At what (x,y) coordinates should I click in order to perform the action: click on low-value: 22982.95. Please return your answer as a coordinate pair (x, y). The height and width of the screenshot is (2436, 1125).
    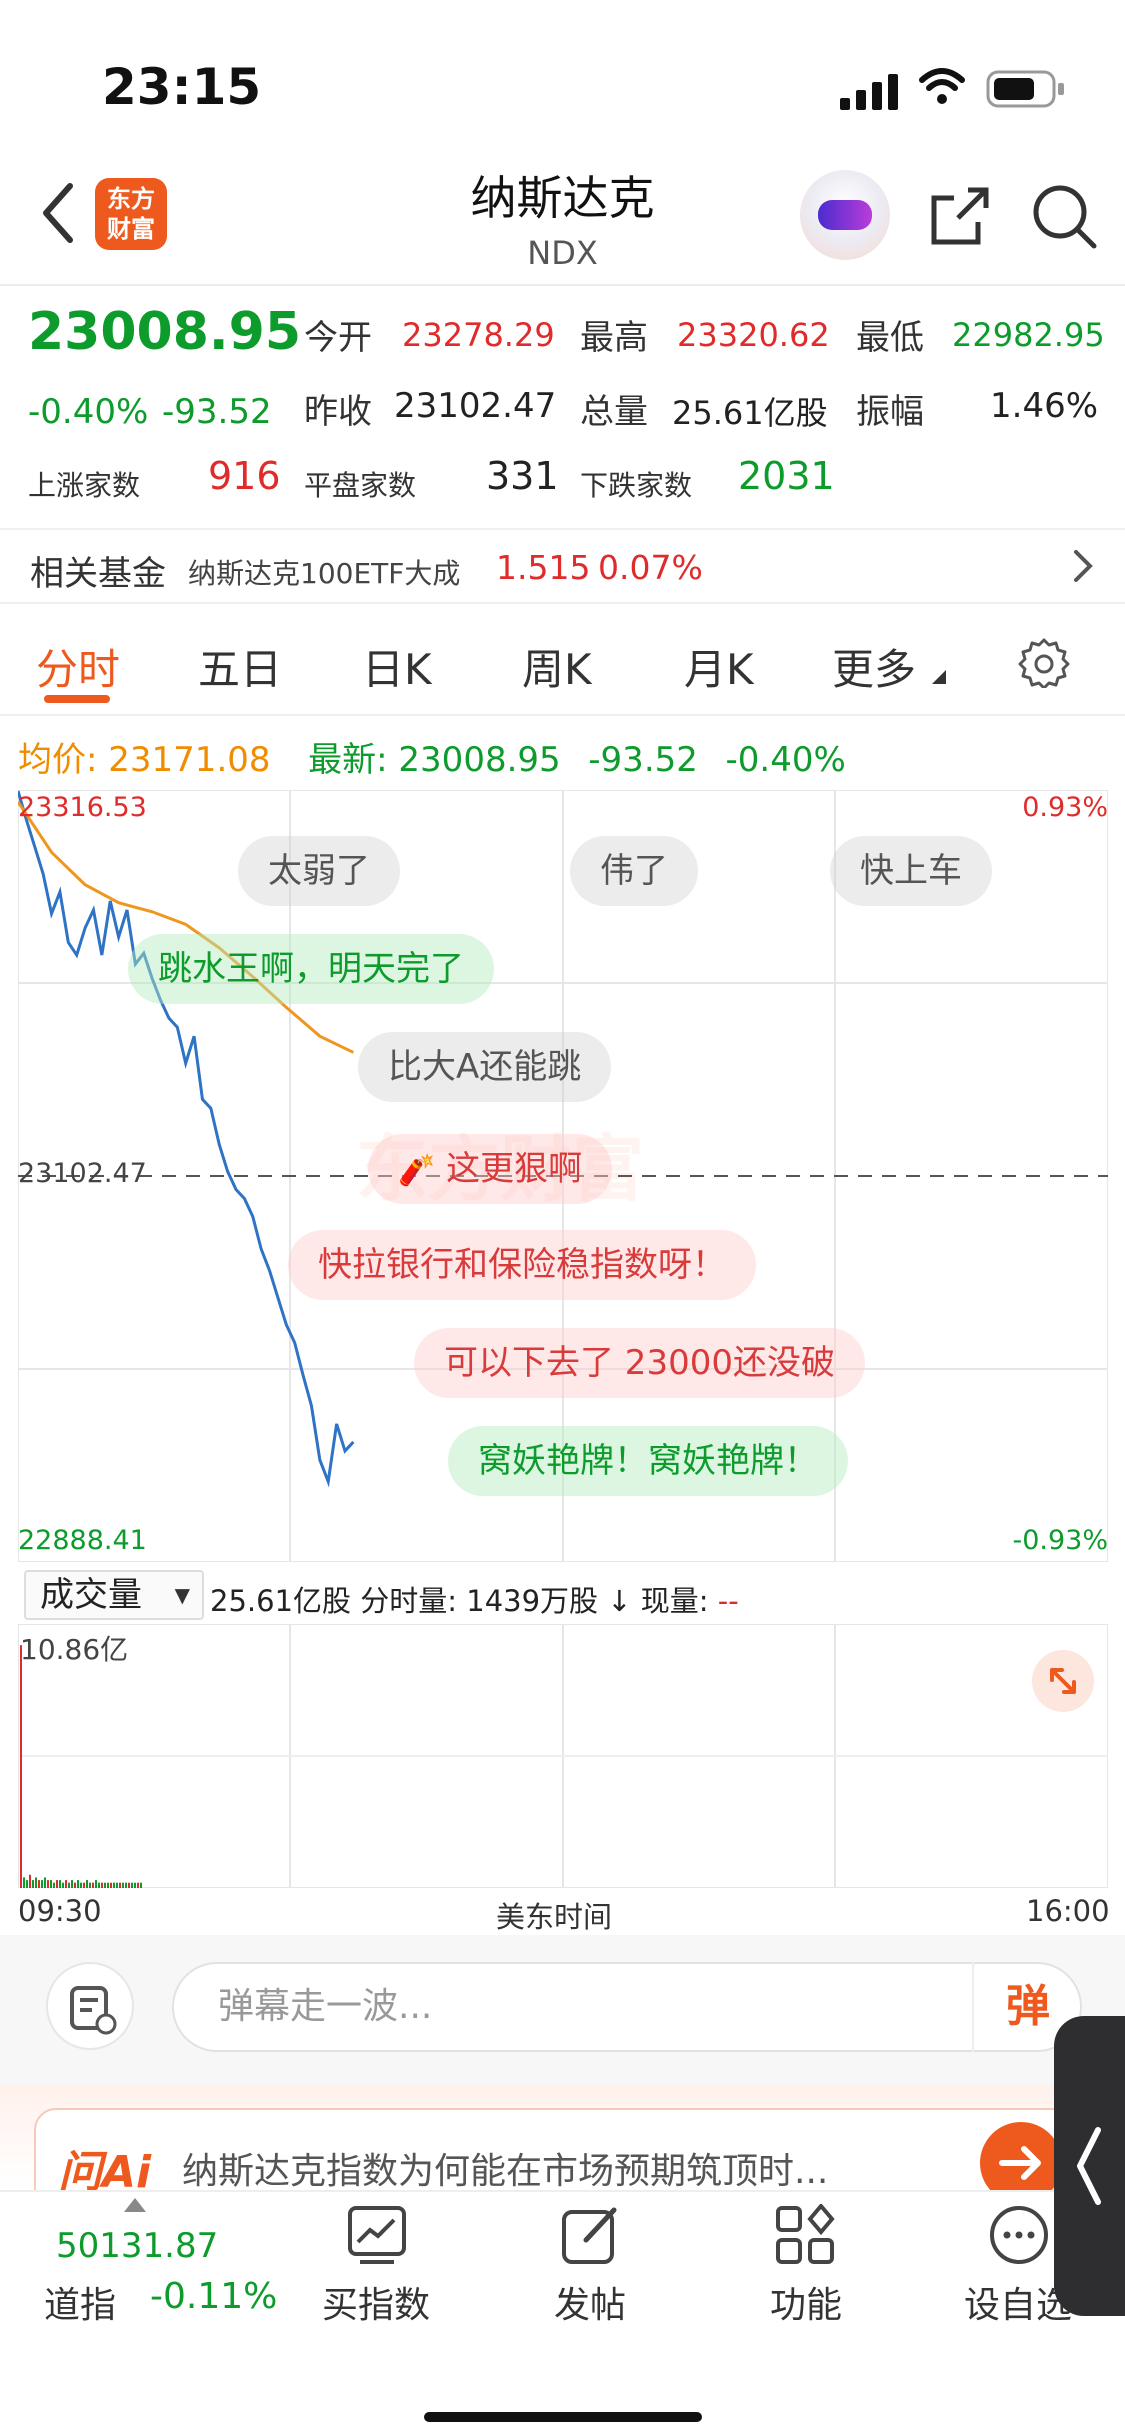
    Looking at the image, I should click on (1028, 335).